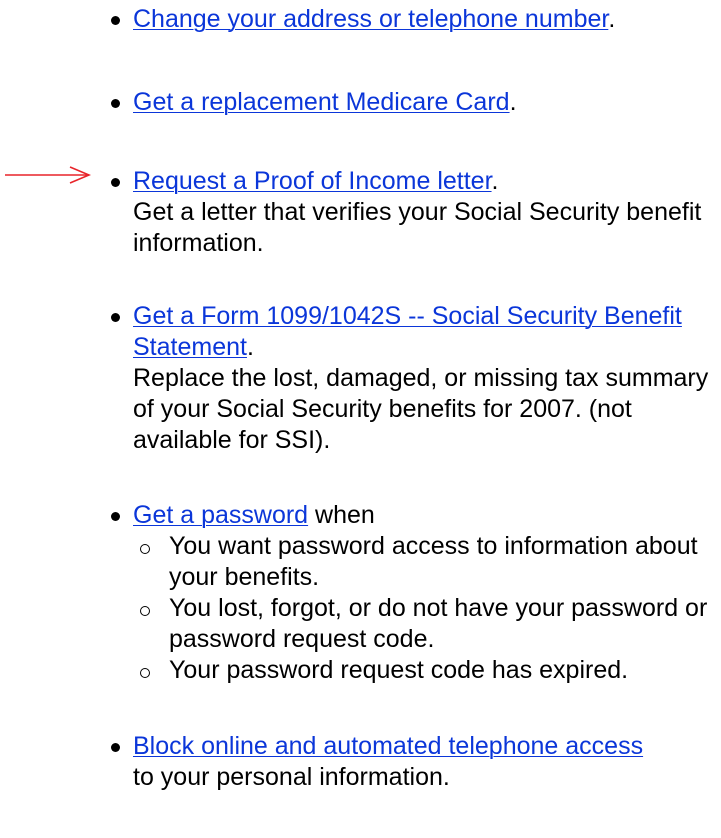  What do you see at coordinates (321, 102) in the screenshot?
I see `replacement-medicare-card-link: Get a replacement Medicare Card` at bounding box center [321, 102].